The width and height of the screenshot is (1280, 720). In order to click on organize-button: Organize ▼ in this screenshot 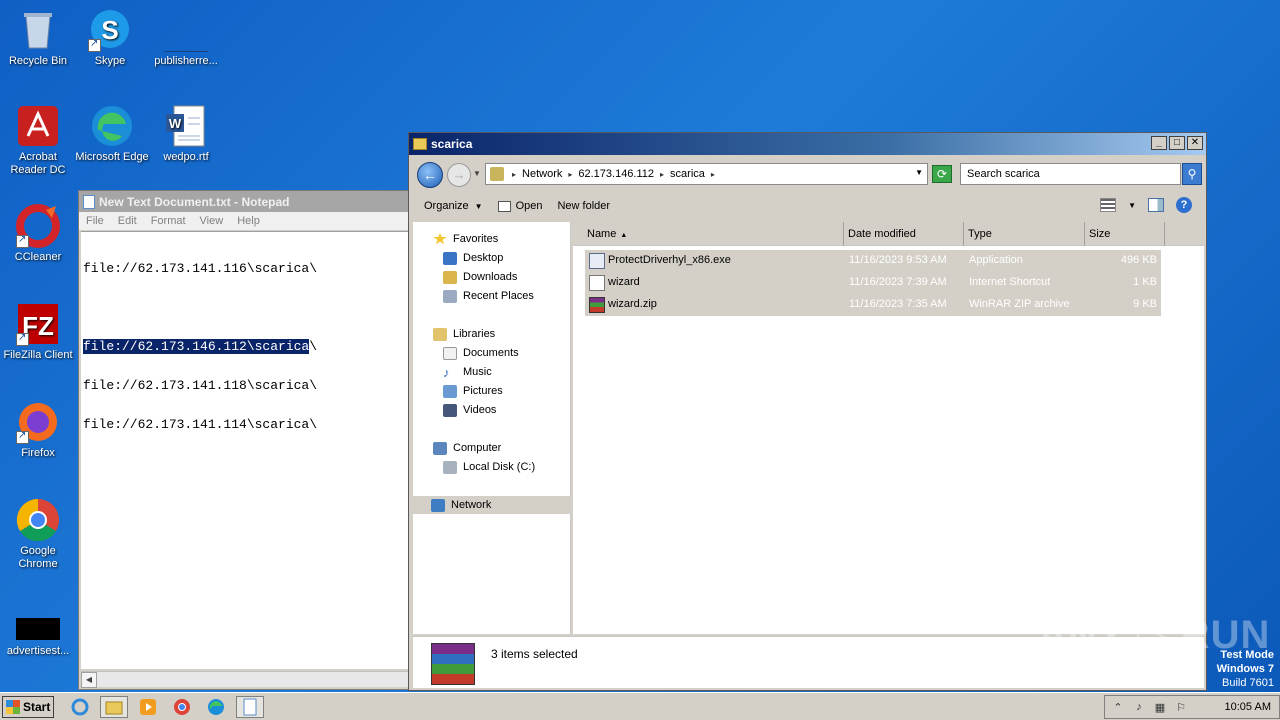, I will do `click(453, 206)`.